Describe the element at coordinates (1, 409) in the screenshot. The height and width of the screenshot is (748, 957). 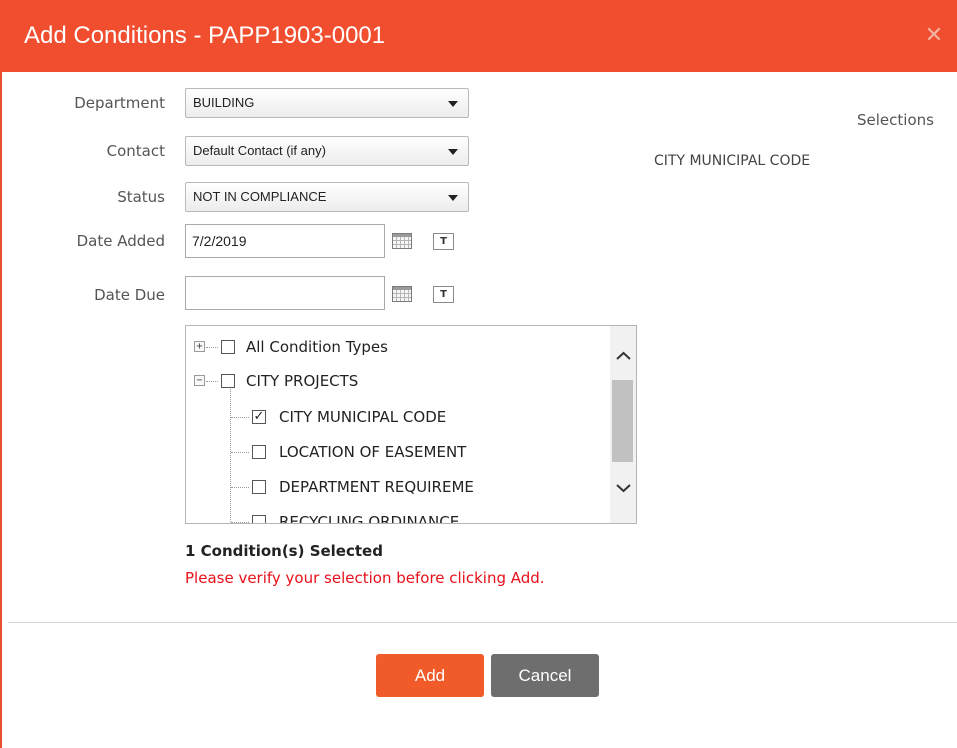
I see `dialog-left-border` at that location.